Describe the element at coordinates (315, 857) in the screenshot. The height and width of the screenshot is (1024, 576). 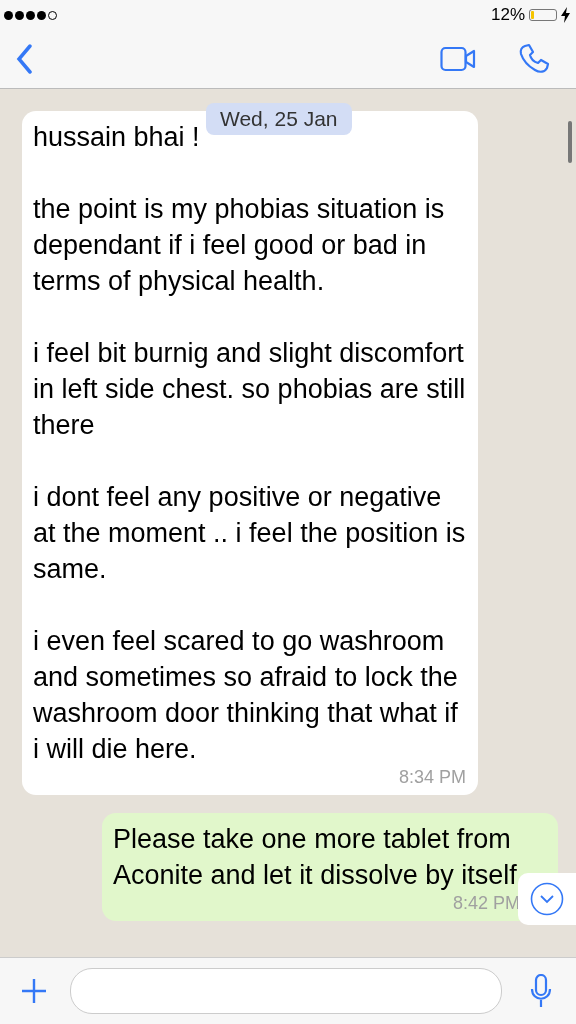
I see `message-text: Please take one more tablet from Aconite and let it dissolve by itself` at that location.